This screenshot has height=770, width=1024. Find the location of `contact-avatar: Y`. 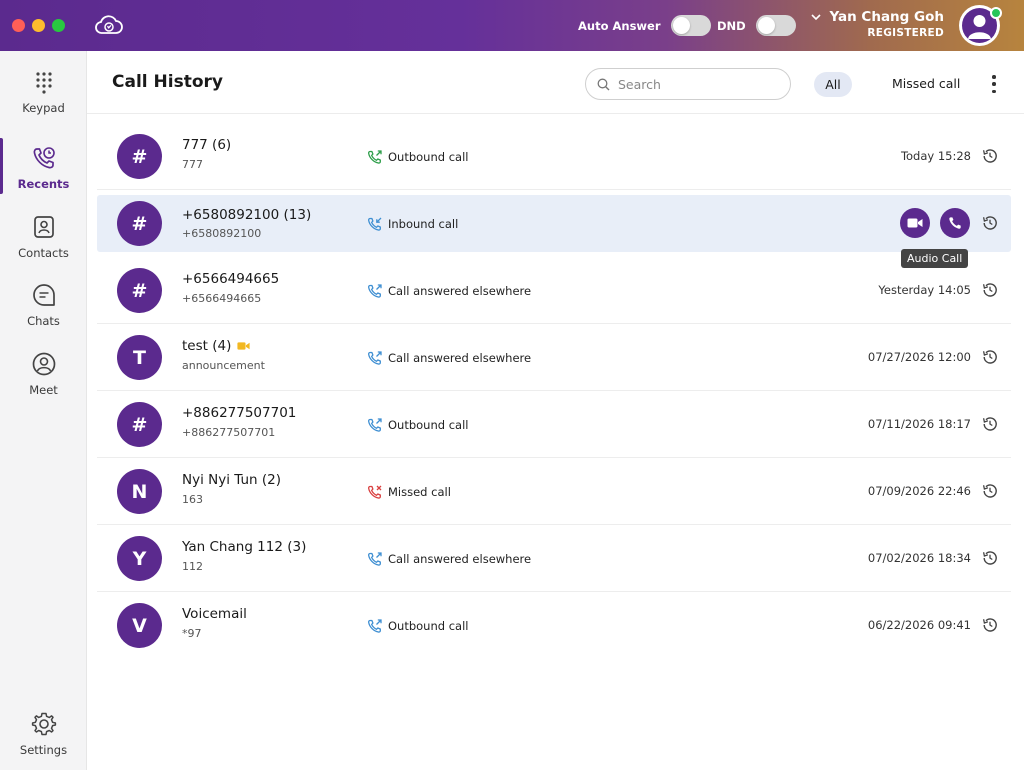

contact-avatar: Y is located at coordinates (139, 558).